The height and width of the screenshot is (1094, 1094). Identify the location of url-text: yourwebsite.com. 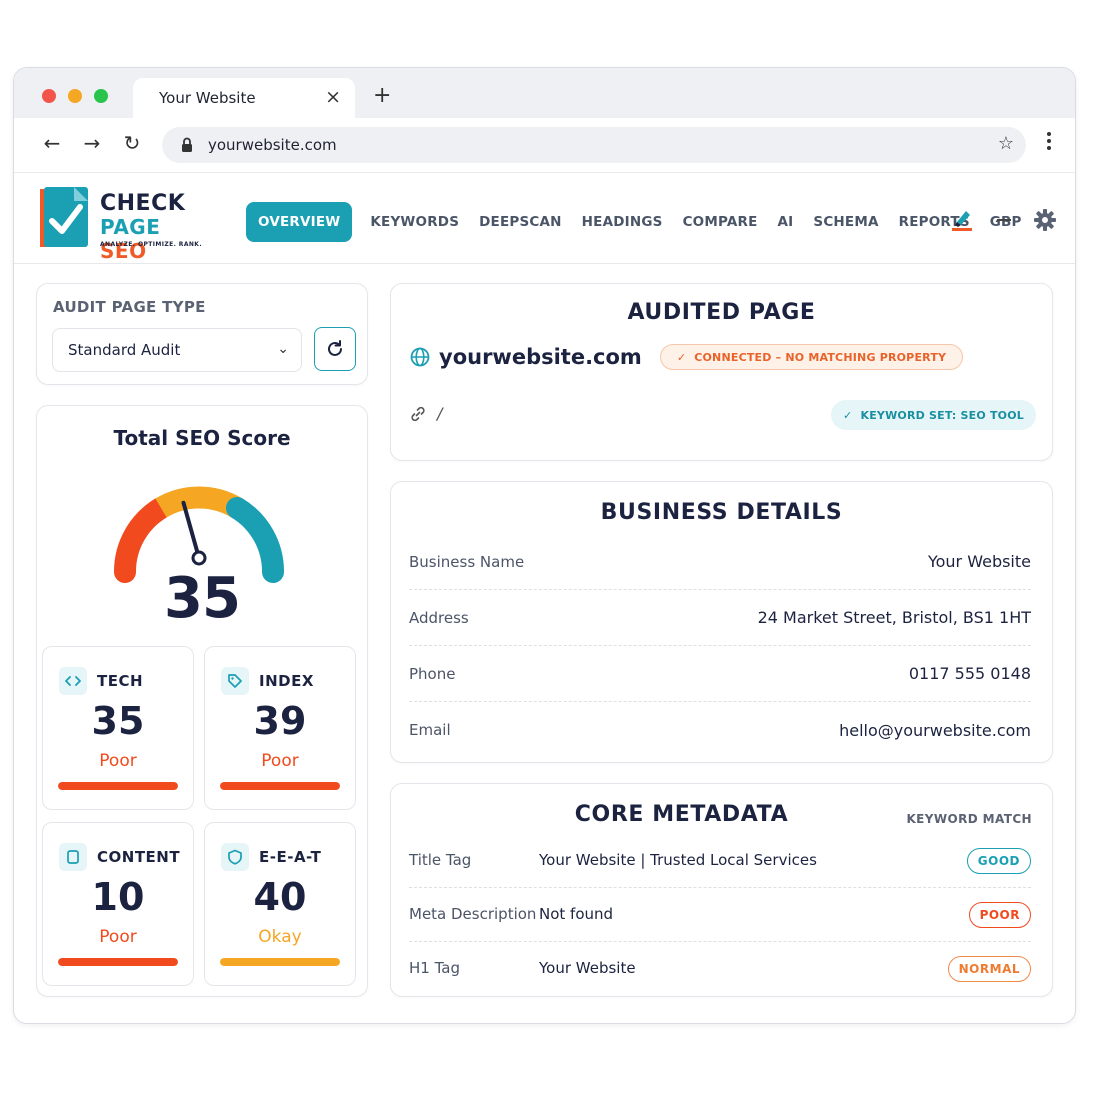
(272, 145).